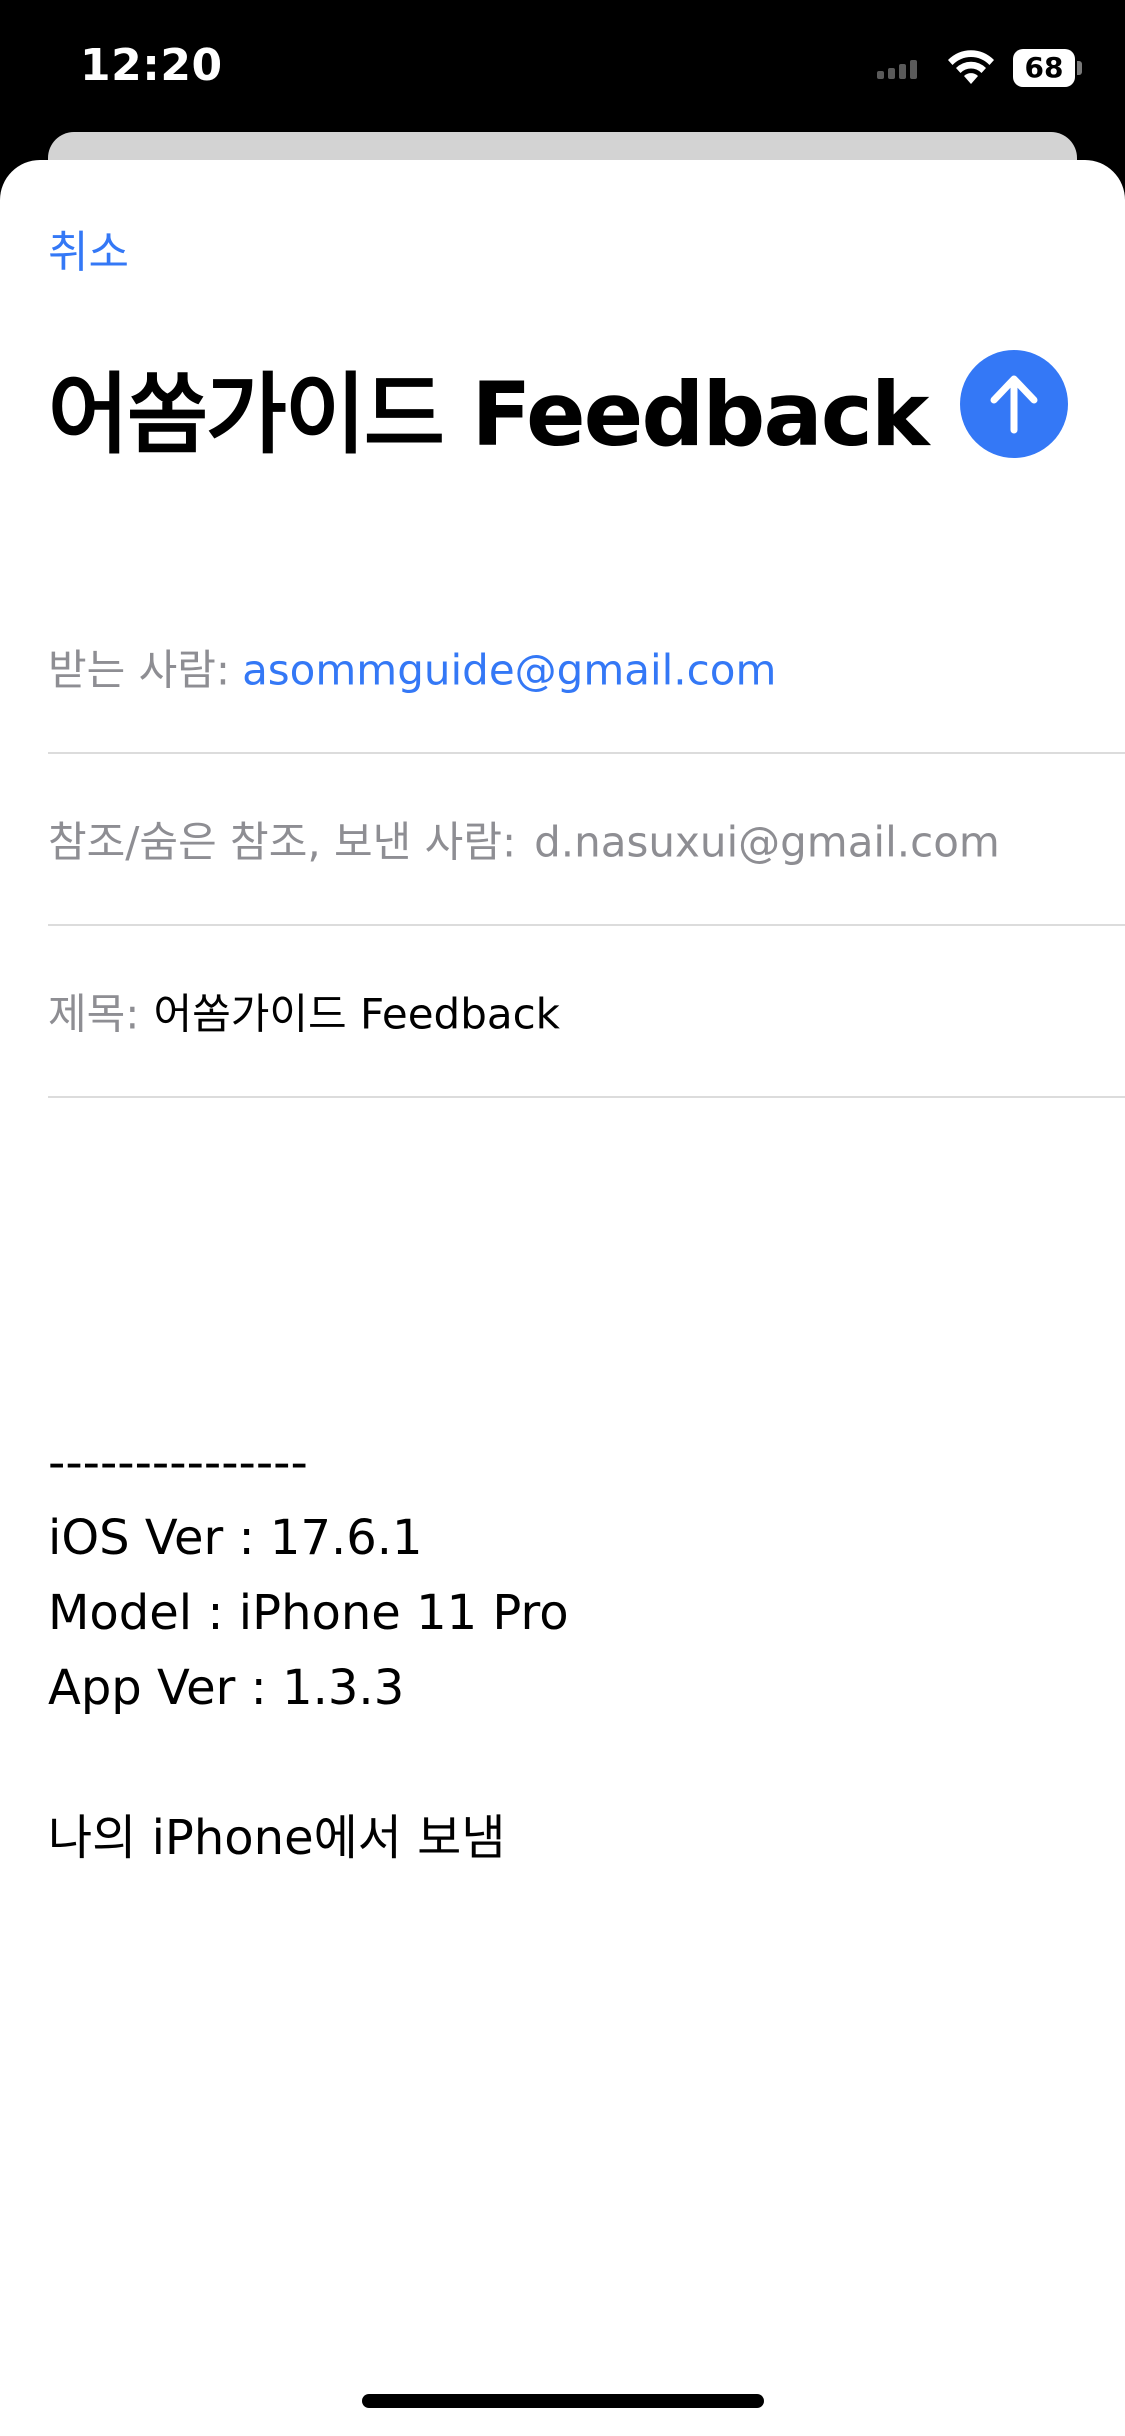  I want to click on to-recipient: asommguide@gmail.com, so click(509, 670).